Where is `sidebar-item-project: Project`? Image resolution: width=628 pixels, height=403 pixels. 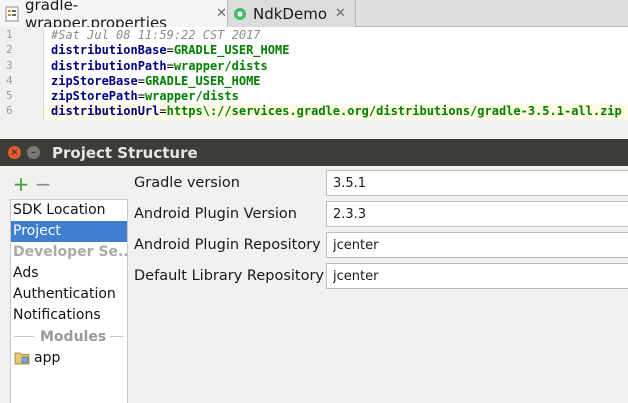 sidebar-item-project: Project is located at coordinates (69, 231).